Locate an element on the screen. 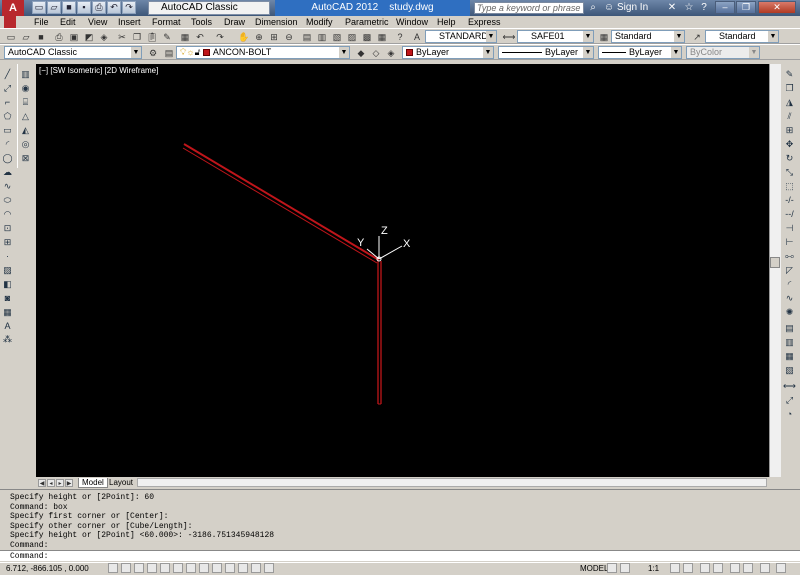 This screenshot has height=575, width=800. hatch-icon: ▨ is located at coordinates (7, 270).